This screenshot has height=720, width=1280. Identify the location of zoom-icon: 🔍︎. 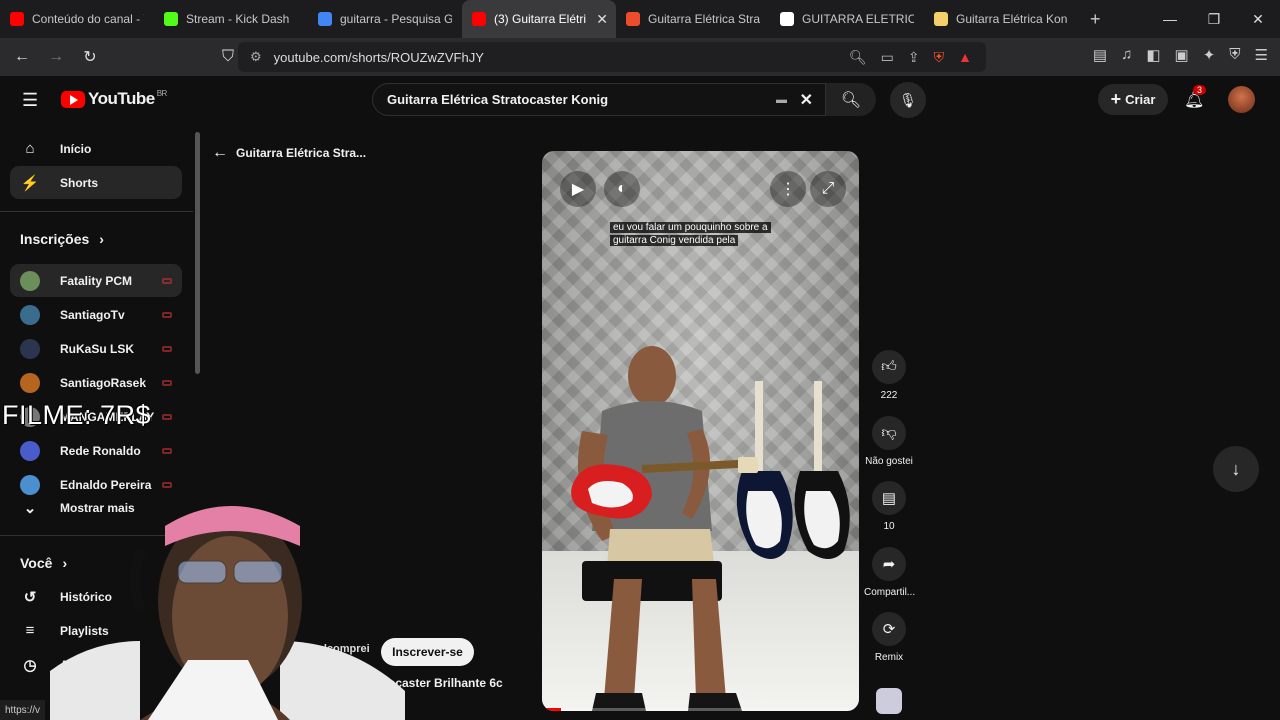
(858, 57).